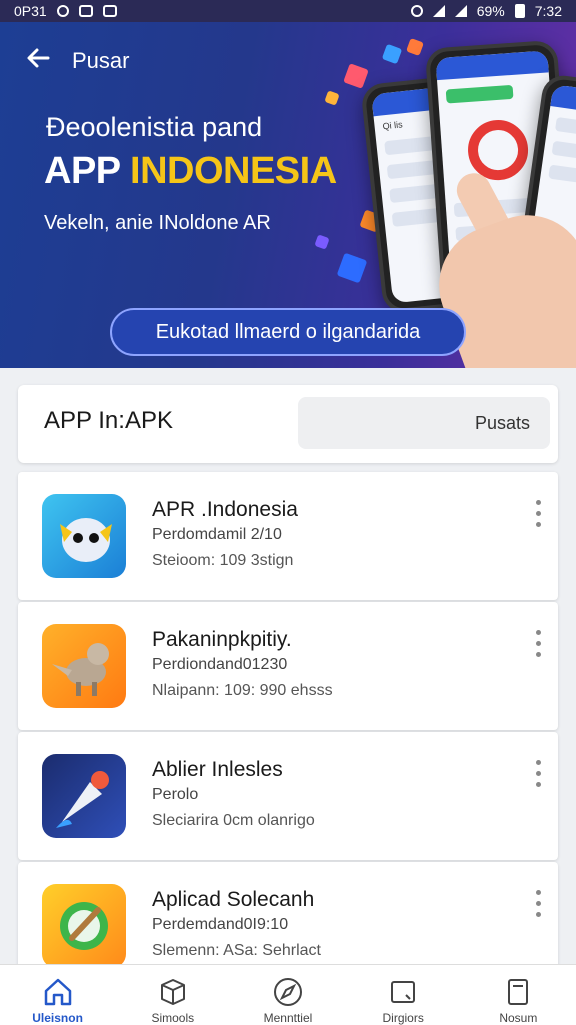 This screenshot has width=576, height=1025. What do you see at coordinates (424, 423) in the screenshot?
I see `search-button: Pusats` at bounding box center [424, 423].